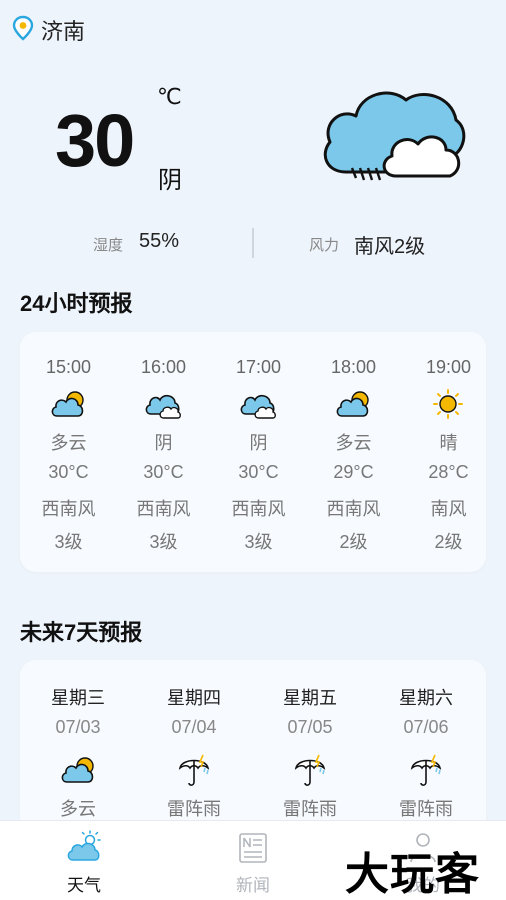 The image size is (506, 900). I want to click on current-temperature: 30, so click(95, 140).